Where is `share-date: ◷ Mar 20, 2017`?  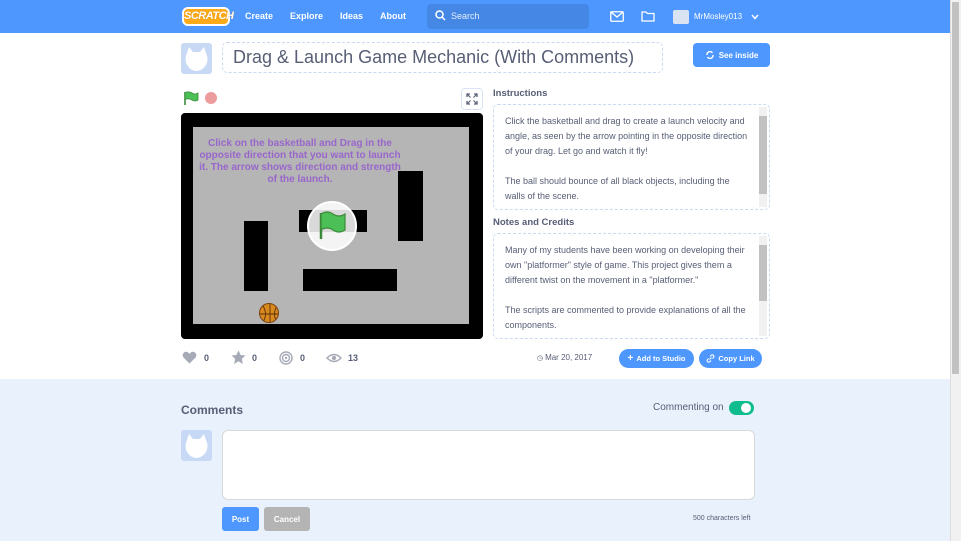
share-date: ◷ Mar 20, 2017 is located at coordinates (564, 357).